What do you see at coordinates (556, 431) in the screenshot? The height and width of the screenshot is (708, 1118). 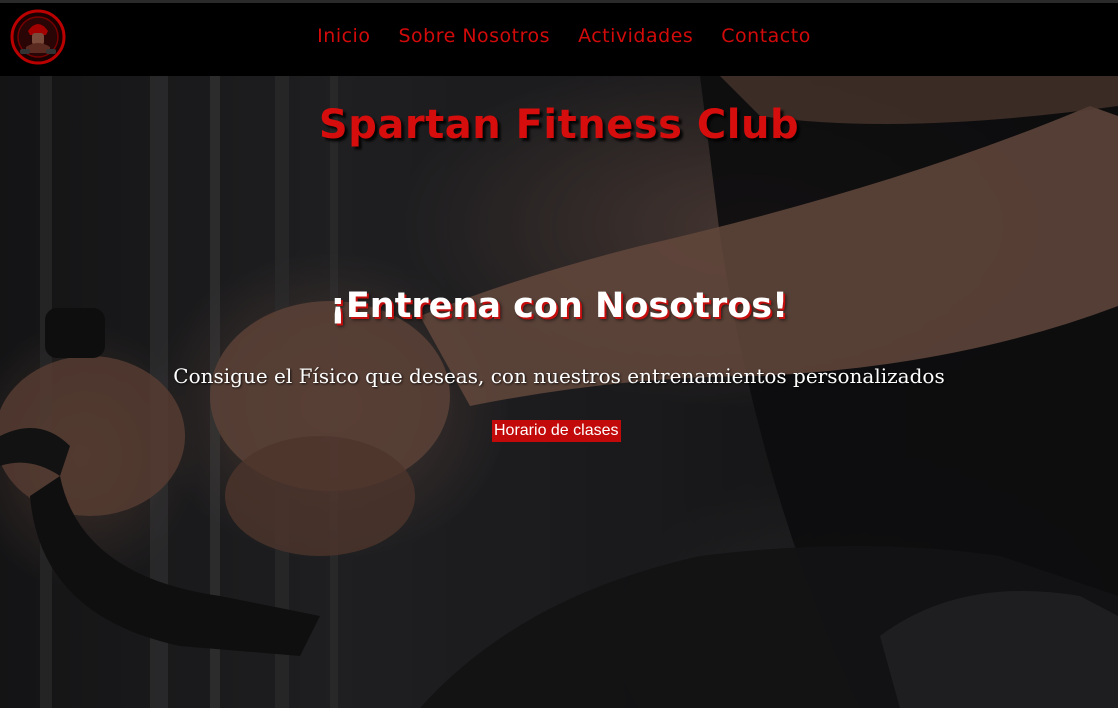 I see `class-schedule-button: Horario de clases` at bounding box center [556, 431].